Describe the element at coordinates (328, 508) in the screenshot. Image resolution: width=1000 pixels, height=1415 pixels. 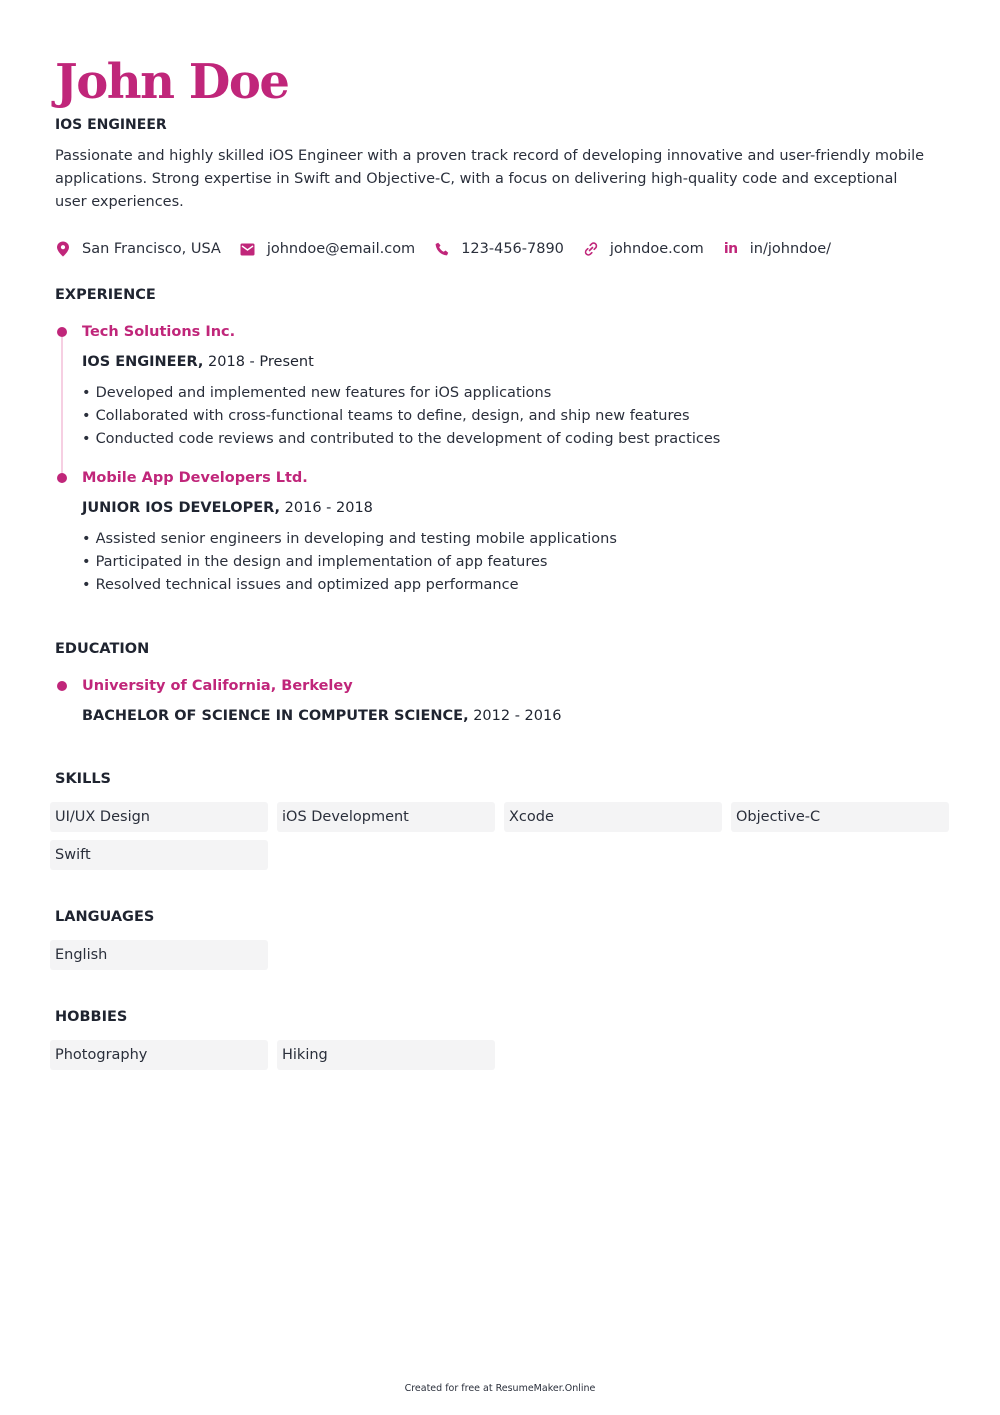
I see `role-dates: 2016 - 2018` at that location.